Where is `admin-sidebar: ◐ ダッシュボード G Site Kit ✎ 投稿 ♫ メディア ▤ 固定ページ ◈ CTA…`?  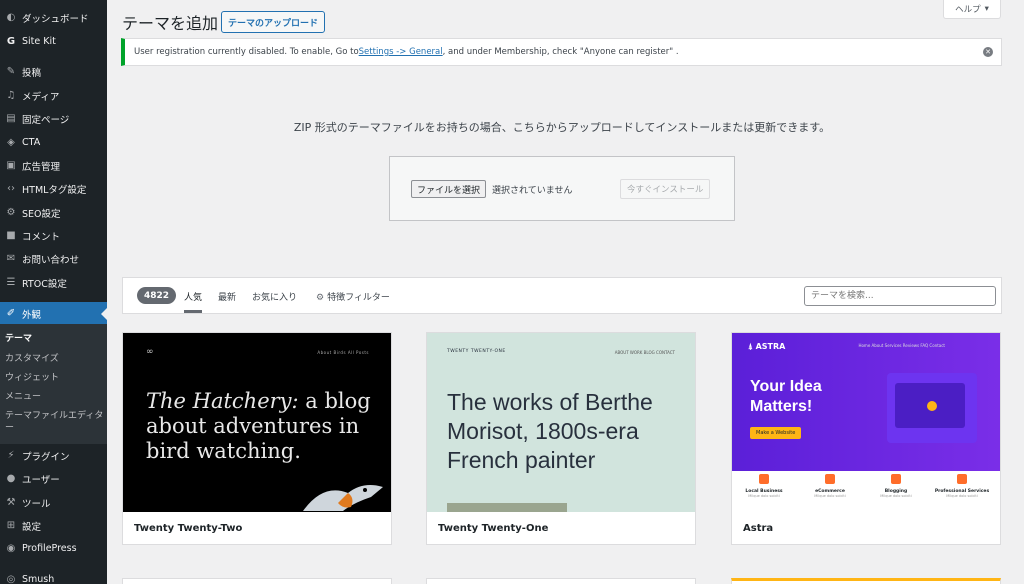 admin-sidebar: ◐ ダッシュボード G Site Kit ✎ 投稿 ♫ メディア ▤ 固定ページ ◈ CTA… is located at coordinates (53, 292).